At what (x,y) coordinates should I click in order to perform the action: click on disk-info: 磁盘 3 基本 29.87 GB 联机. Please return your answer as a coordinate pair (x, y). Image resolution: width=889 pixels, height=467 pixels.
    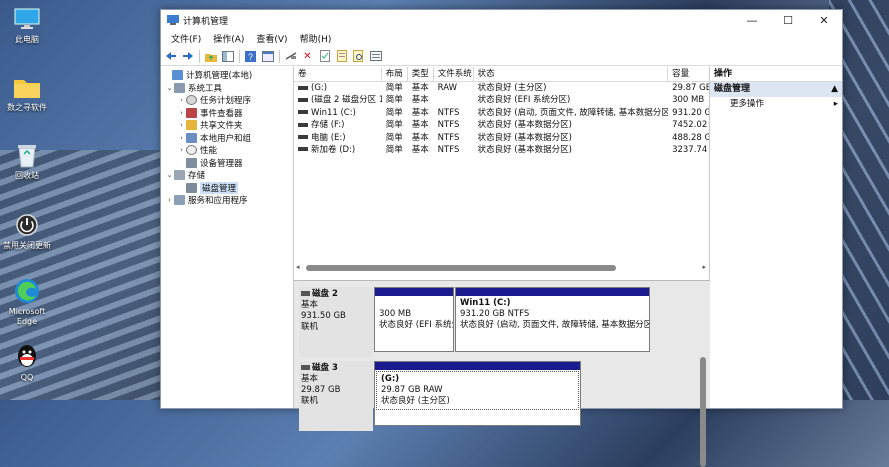
    Looking at the image, I should click on (336, 396).